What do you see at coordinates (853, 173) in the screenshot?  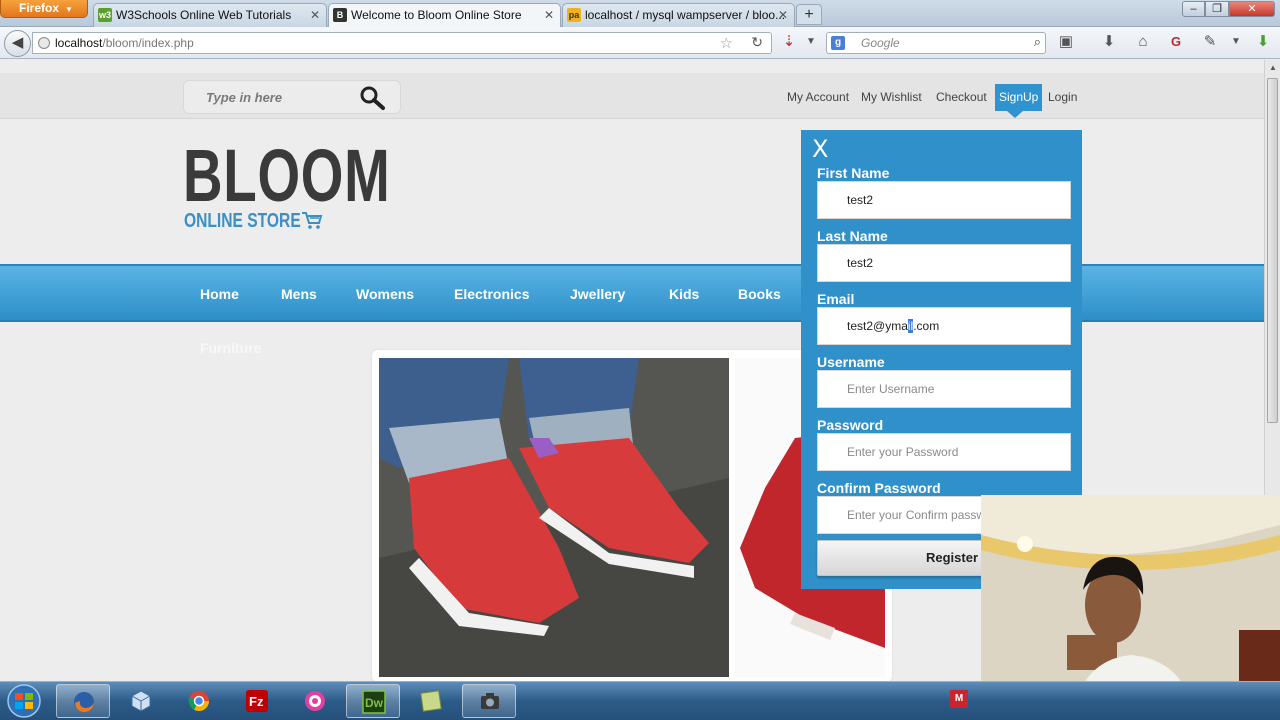 I see `first-name-label: First Name` at bounding box center [853, 173].